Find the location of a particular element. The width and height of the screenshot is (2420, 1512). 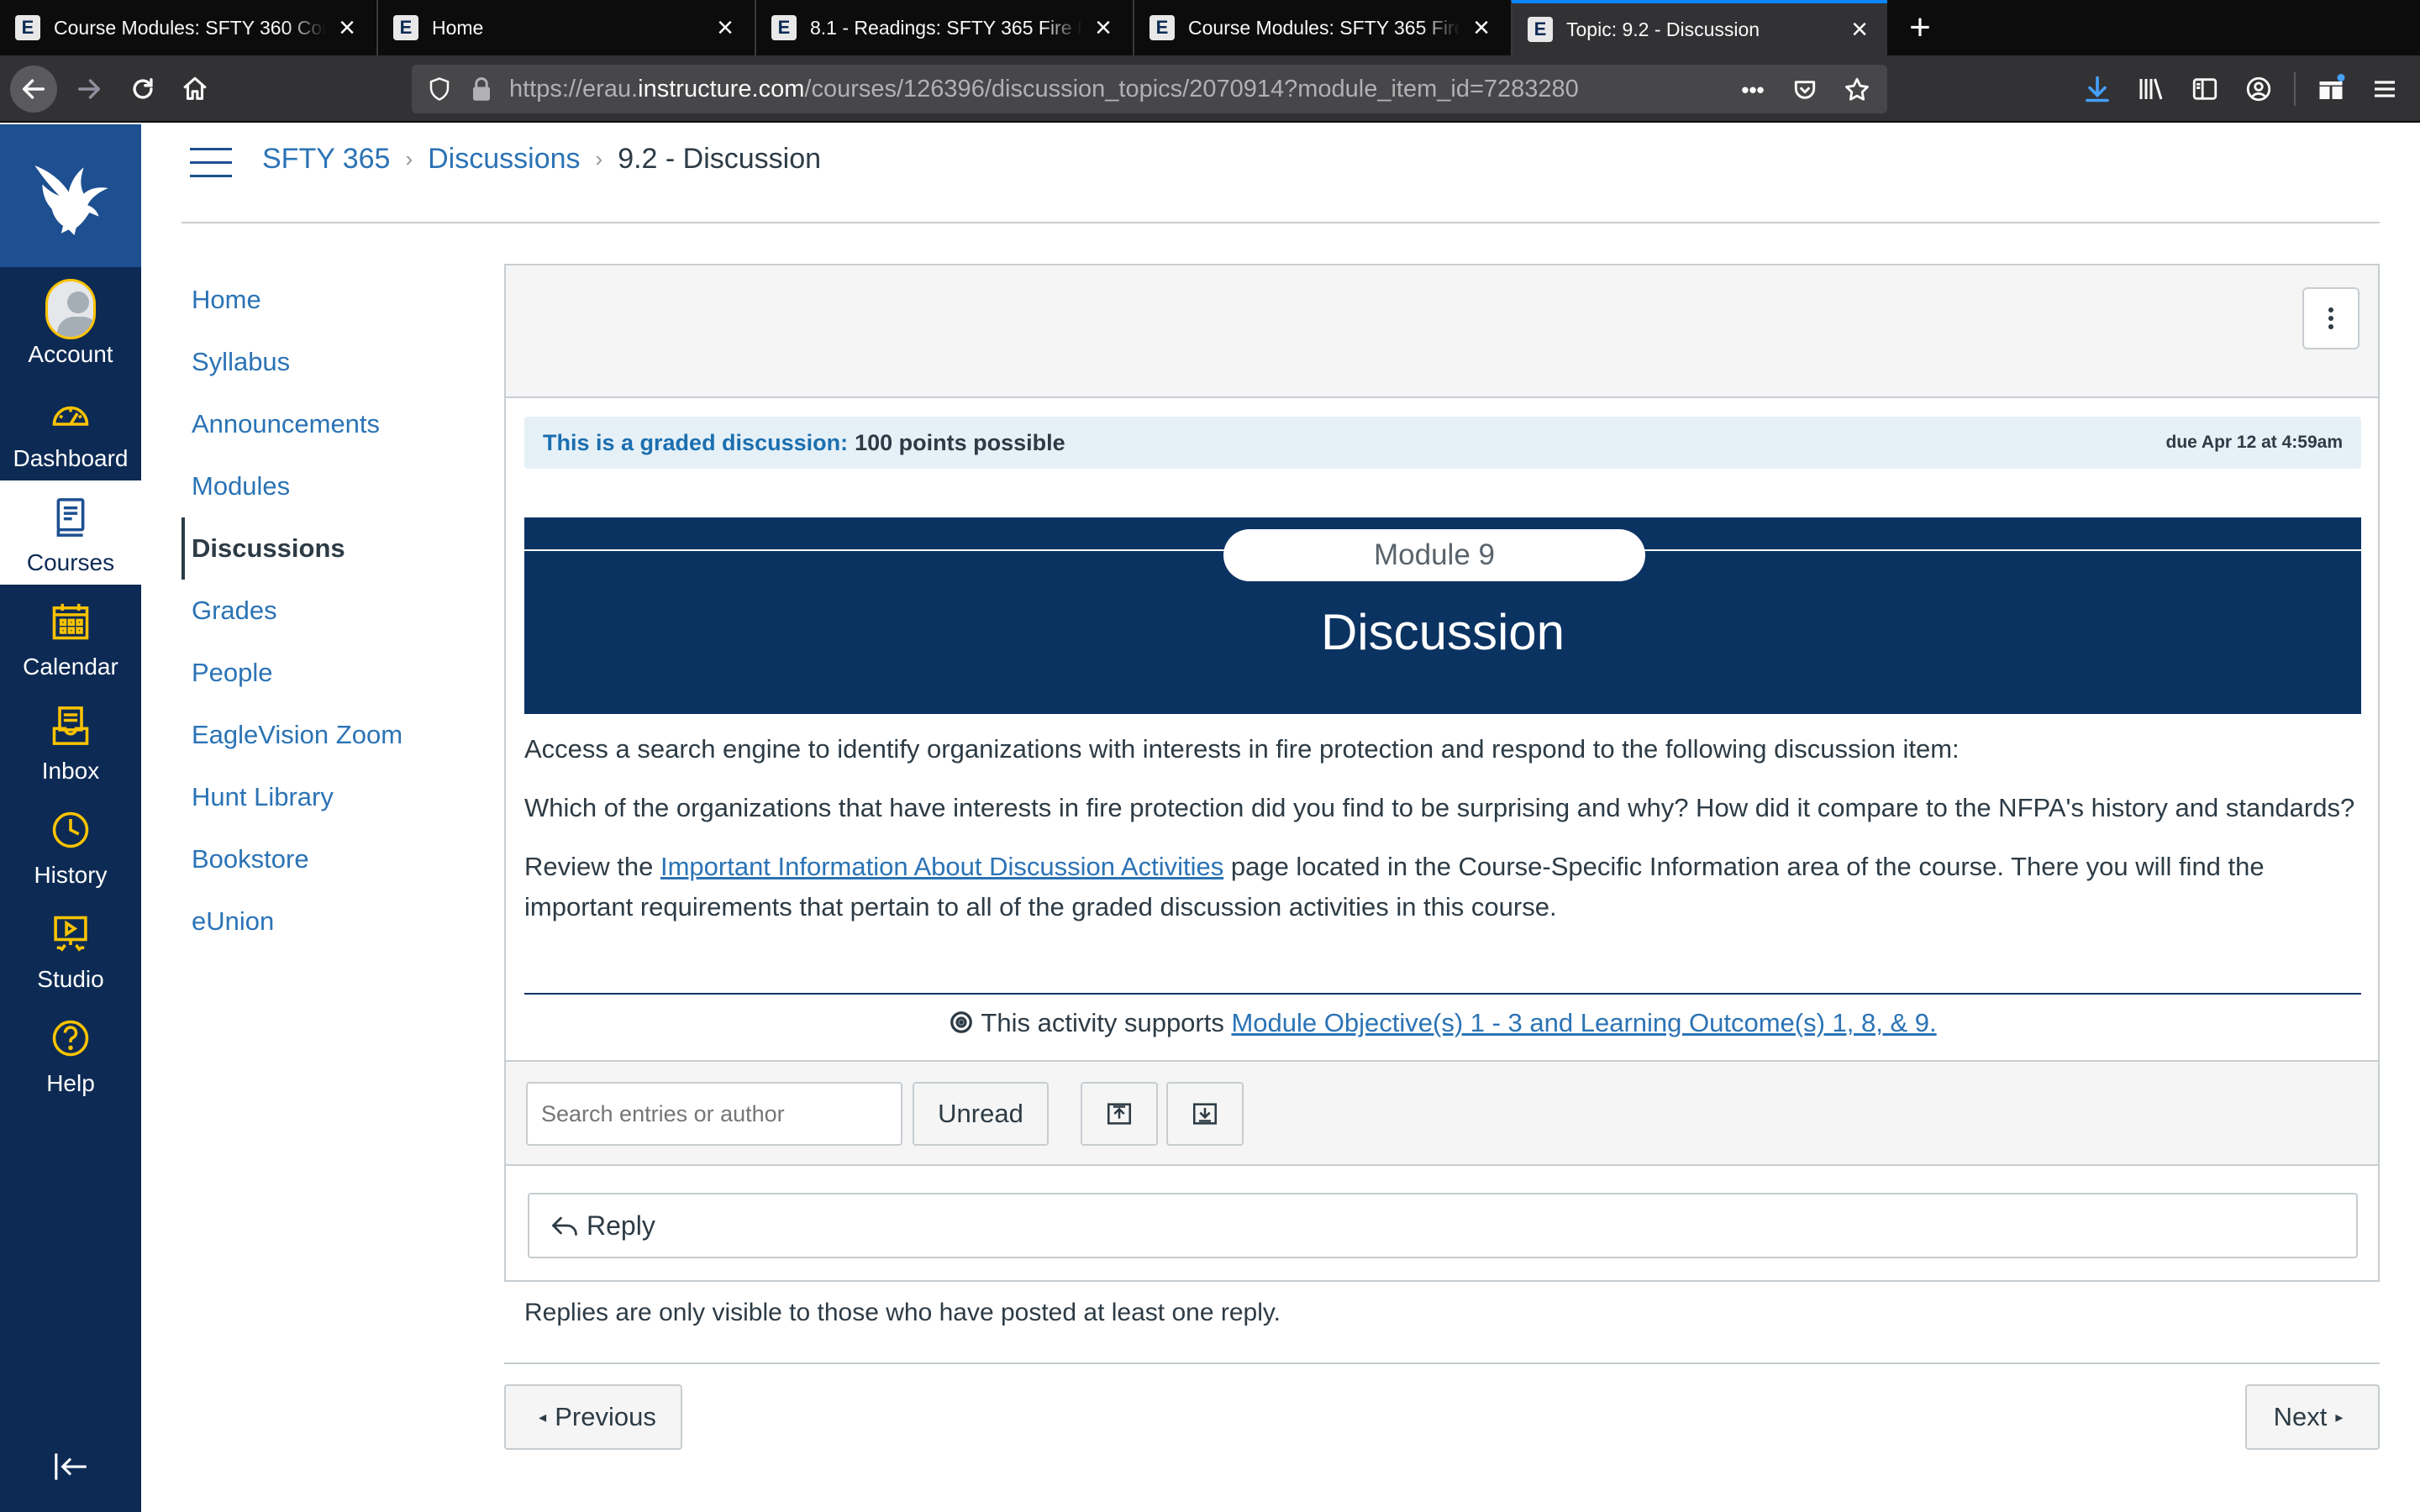

course-nav-eaglevision-zoom: EagleVision Zoom is located at coordinates (333, 735).